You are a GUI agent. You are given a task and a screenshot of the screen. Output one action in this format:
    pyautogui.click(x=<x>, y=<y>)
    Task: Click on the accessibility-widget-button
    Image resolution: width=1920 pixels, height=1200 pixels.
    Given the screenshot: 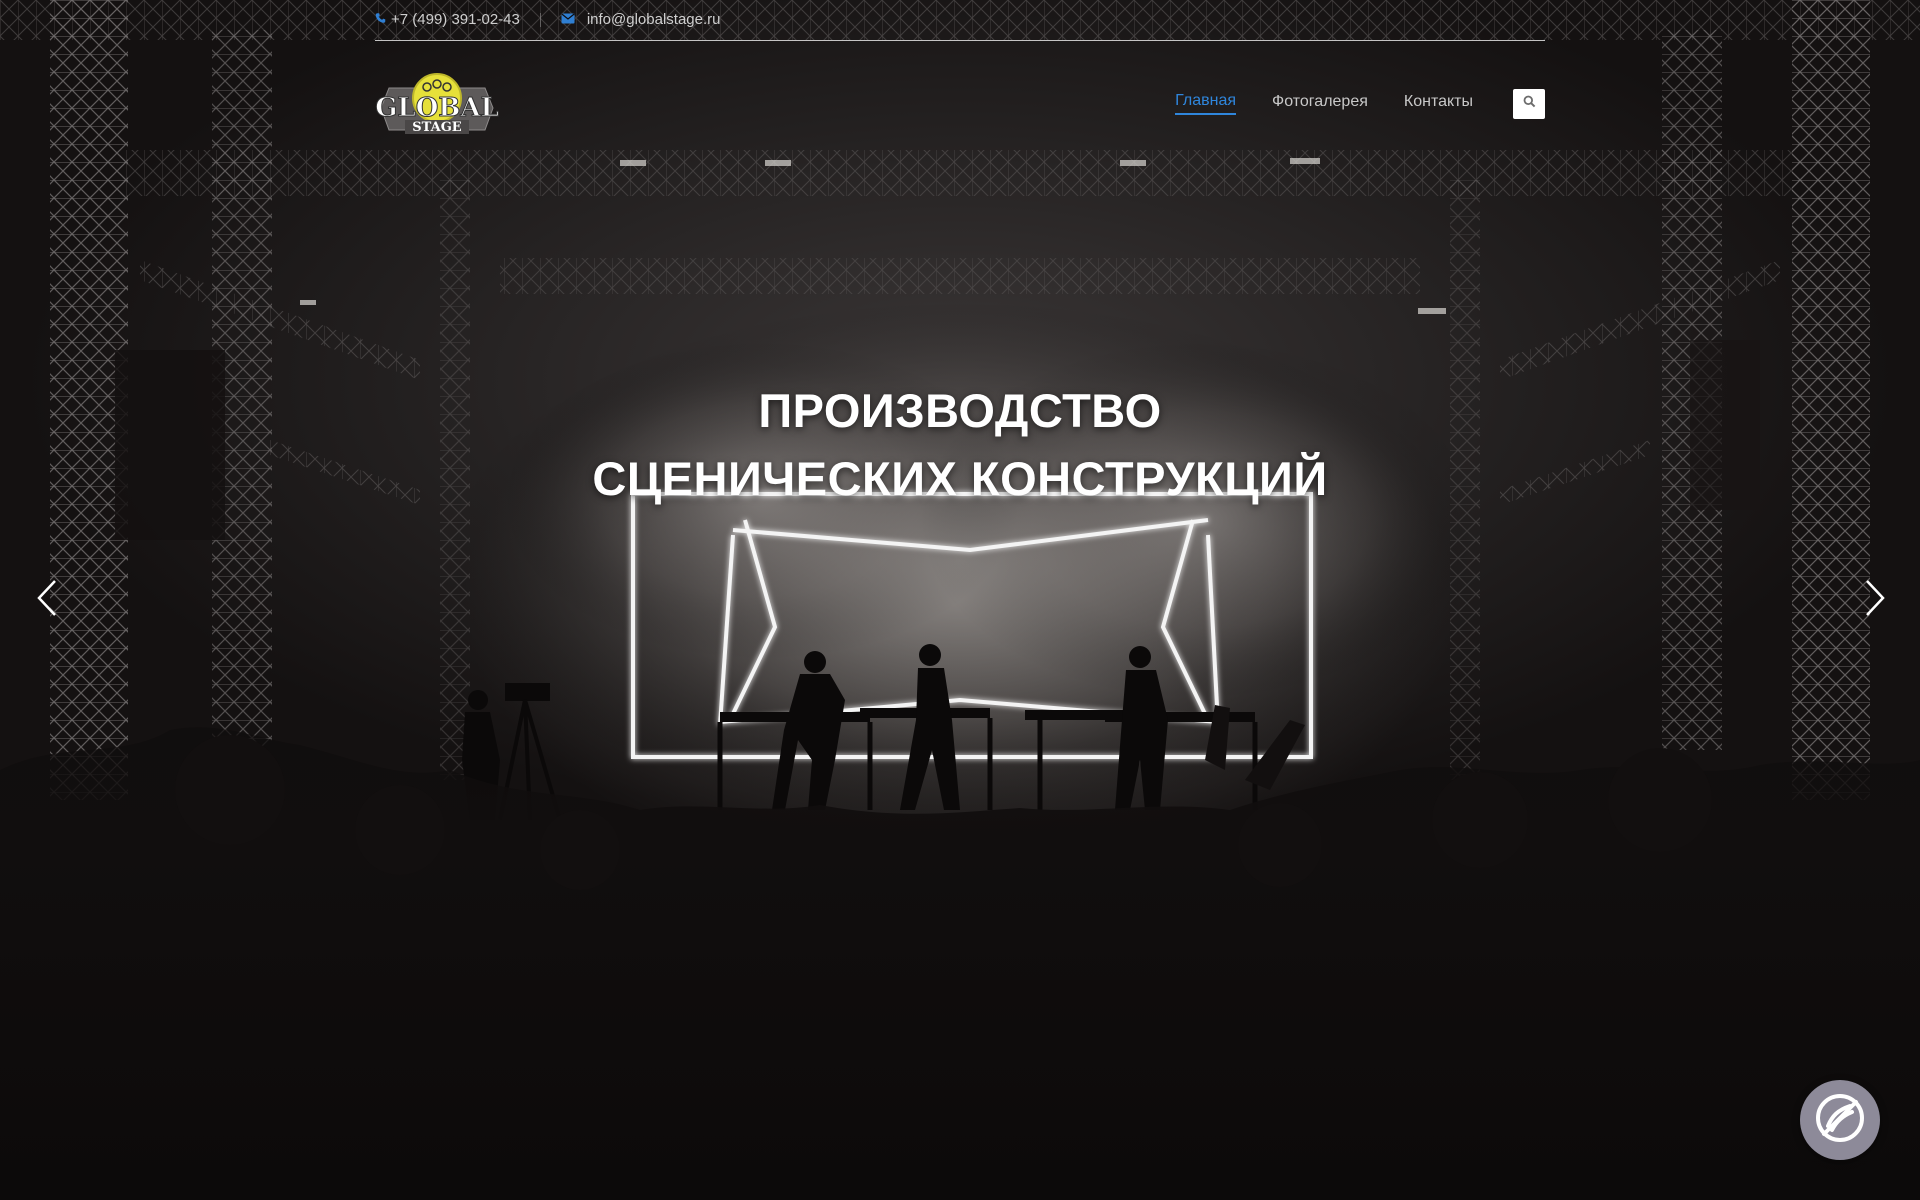 What is the action you would take?
    pyautogui.click(x=1840, y=1120)
    